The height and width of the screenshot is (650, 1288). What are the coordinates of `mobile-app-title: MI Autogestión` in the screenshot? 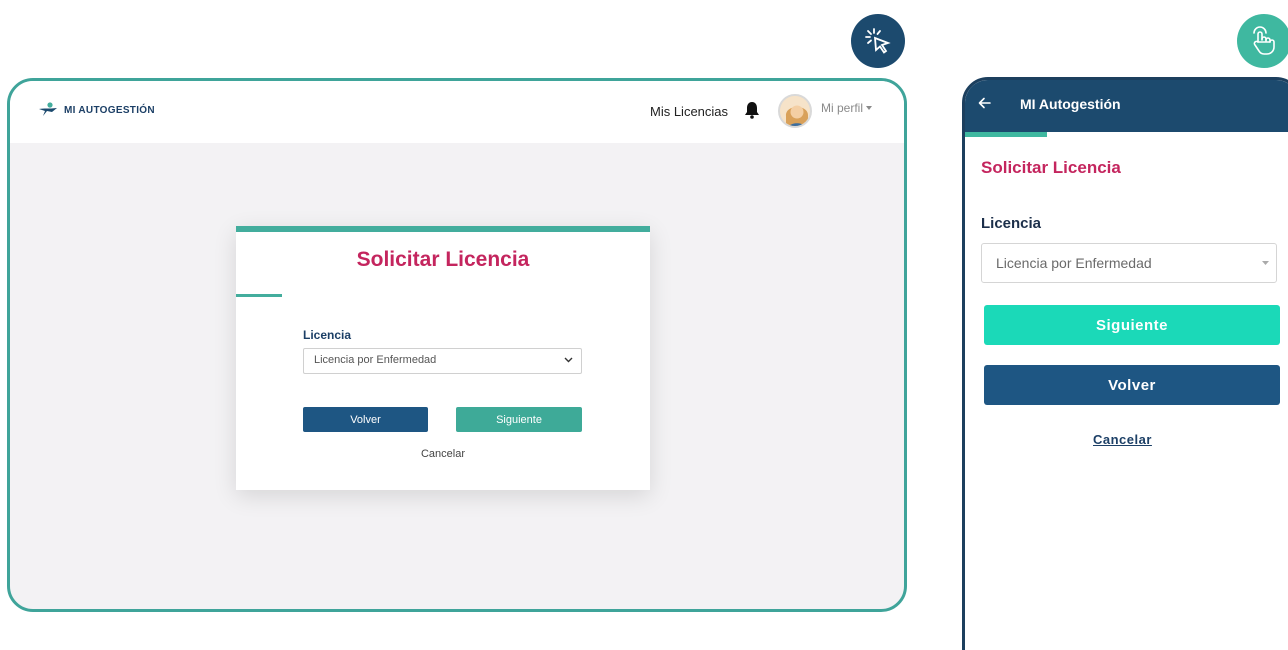 It's located at (1070, 104).